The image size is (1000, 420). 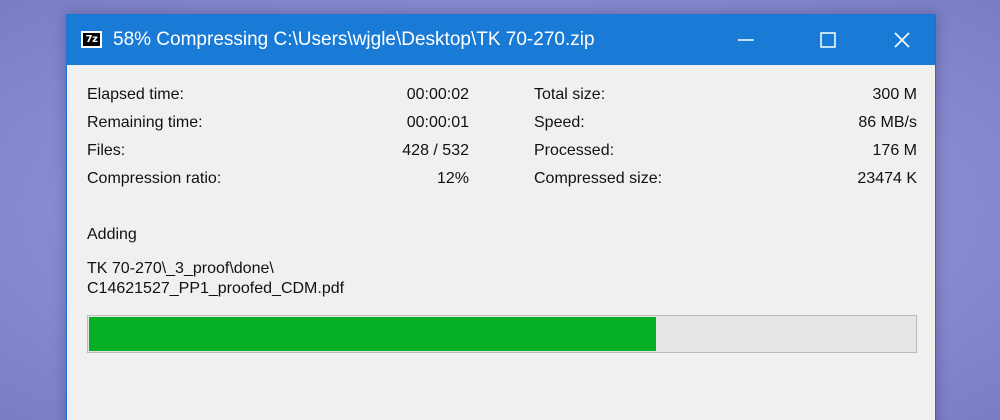 I want to click on compression-ratio-label: Compression ratio:, so click(x=154, y=178).